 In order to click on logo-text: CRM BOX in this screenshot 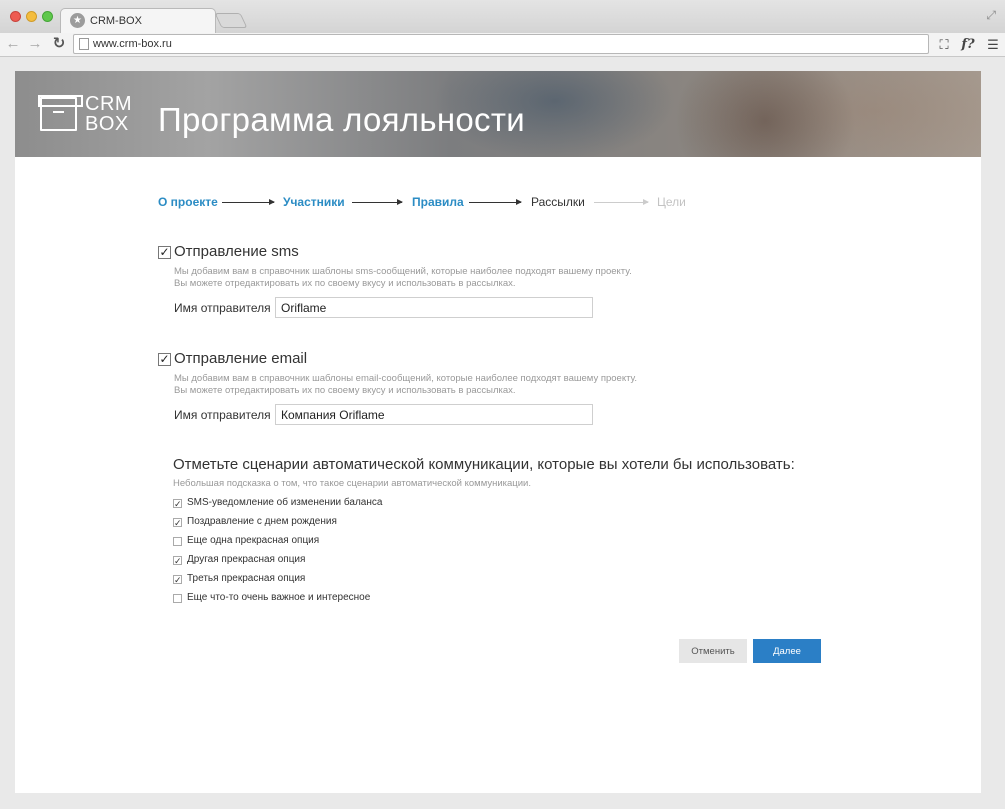, I will do `click(110, 114)`.